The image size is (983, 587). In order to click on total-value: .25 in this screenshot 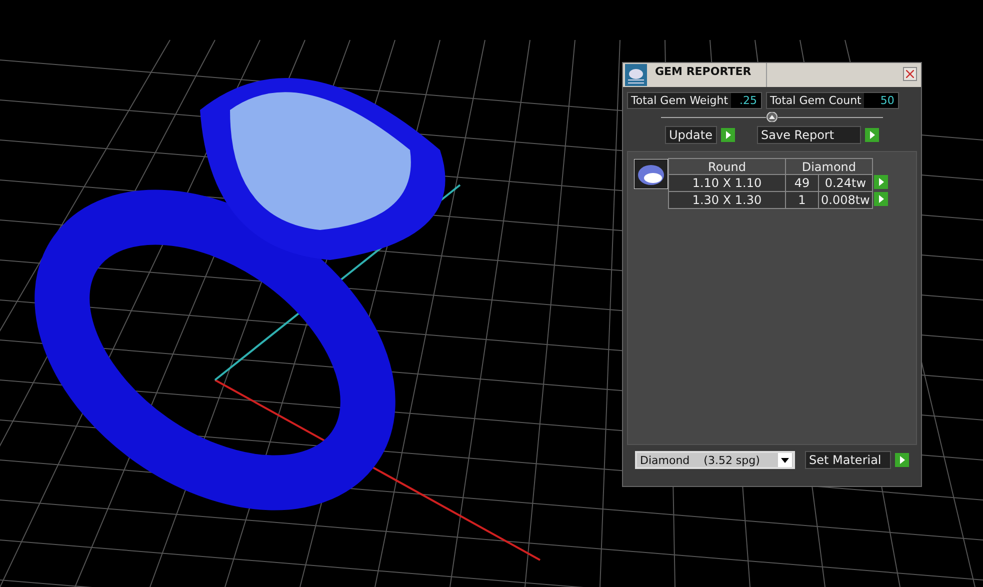, I will do `click(746, 100)`.